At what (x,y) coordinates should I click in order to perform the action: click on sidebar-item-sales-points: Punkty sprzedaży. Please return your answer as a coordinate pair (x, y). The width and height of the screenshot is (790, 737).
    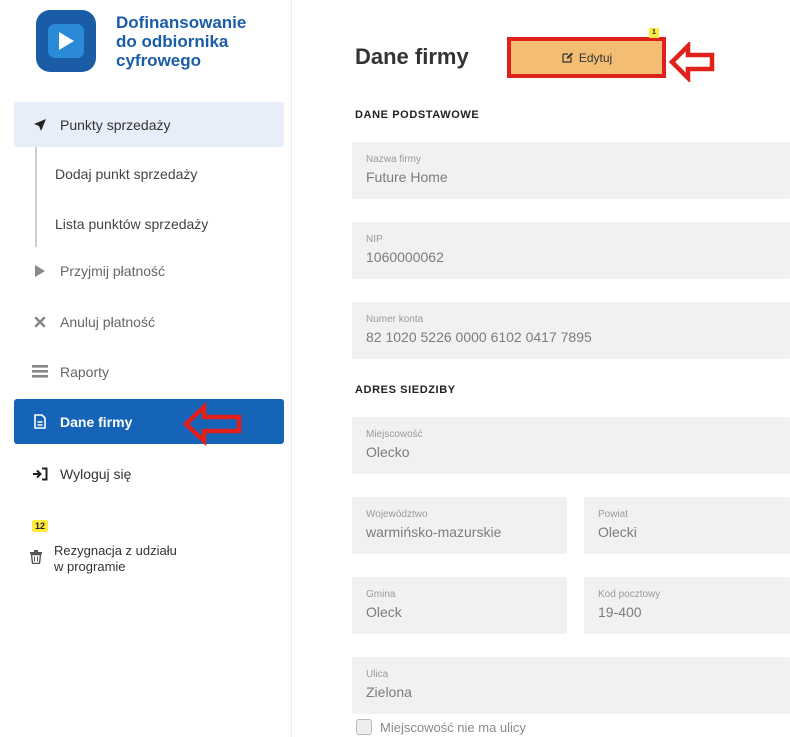
    Looking at the image, I should click on (149, 124).